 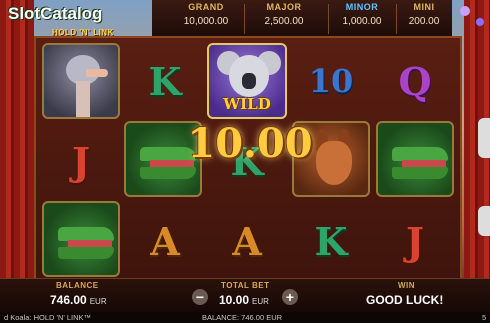 I want to click on status-right-text: 5, so click(x=484, y=317).